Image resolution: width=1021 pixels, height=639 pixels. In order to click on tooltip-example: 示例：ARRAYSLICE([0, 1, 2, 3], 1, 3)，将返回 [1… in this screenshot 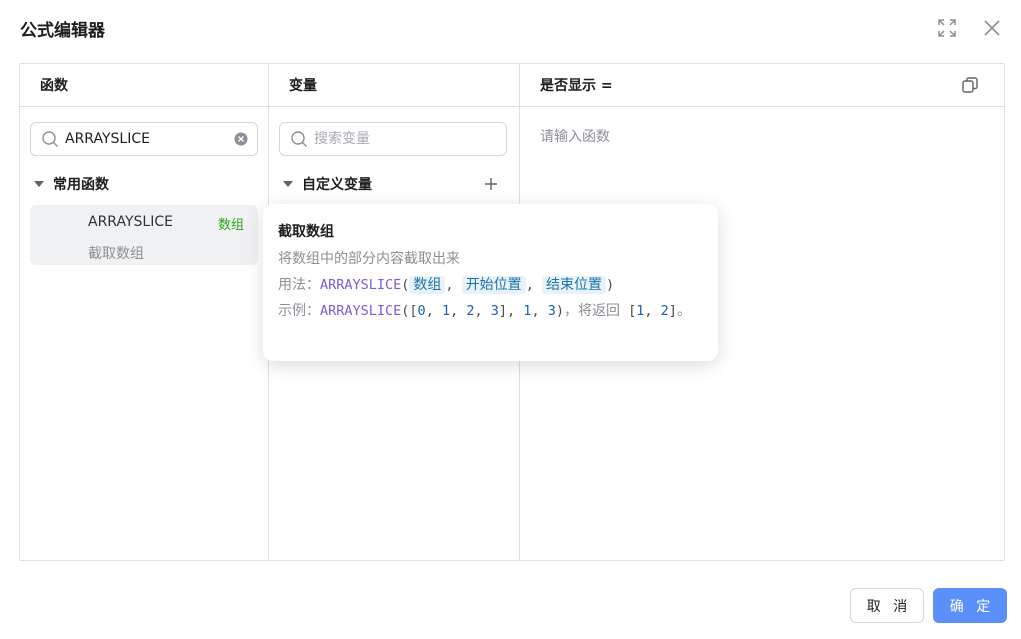, I will do `click(484, 311)`.